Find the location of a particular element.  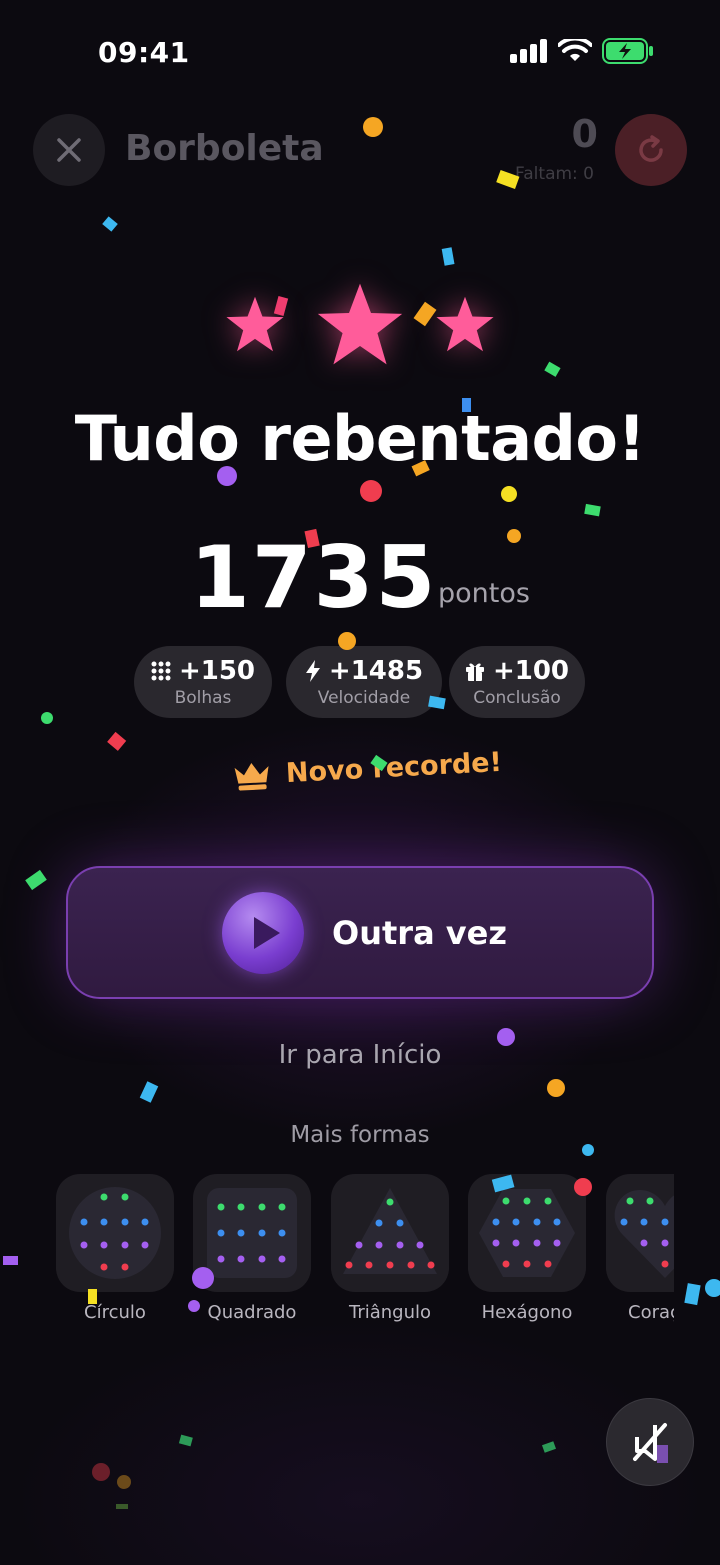

bonus-label: Velocidade is located at coordinates (364, 698).